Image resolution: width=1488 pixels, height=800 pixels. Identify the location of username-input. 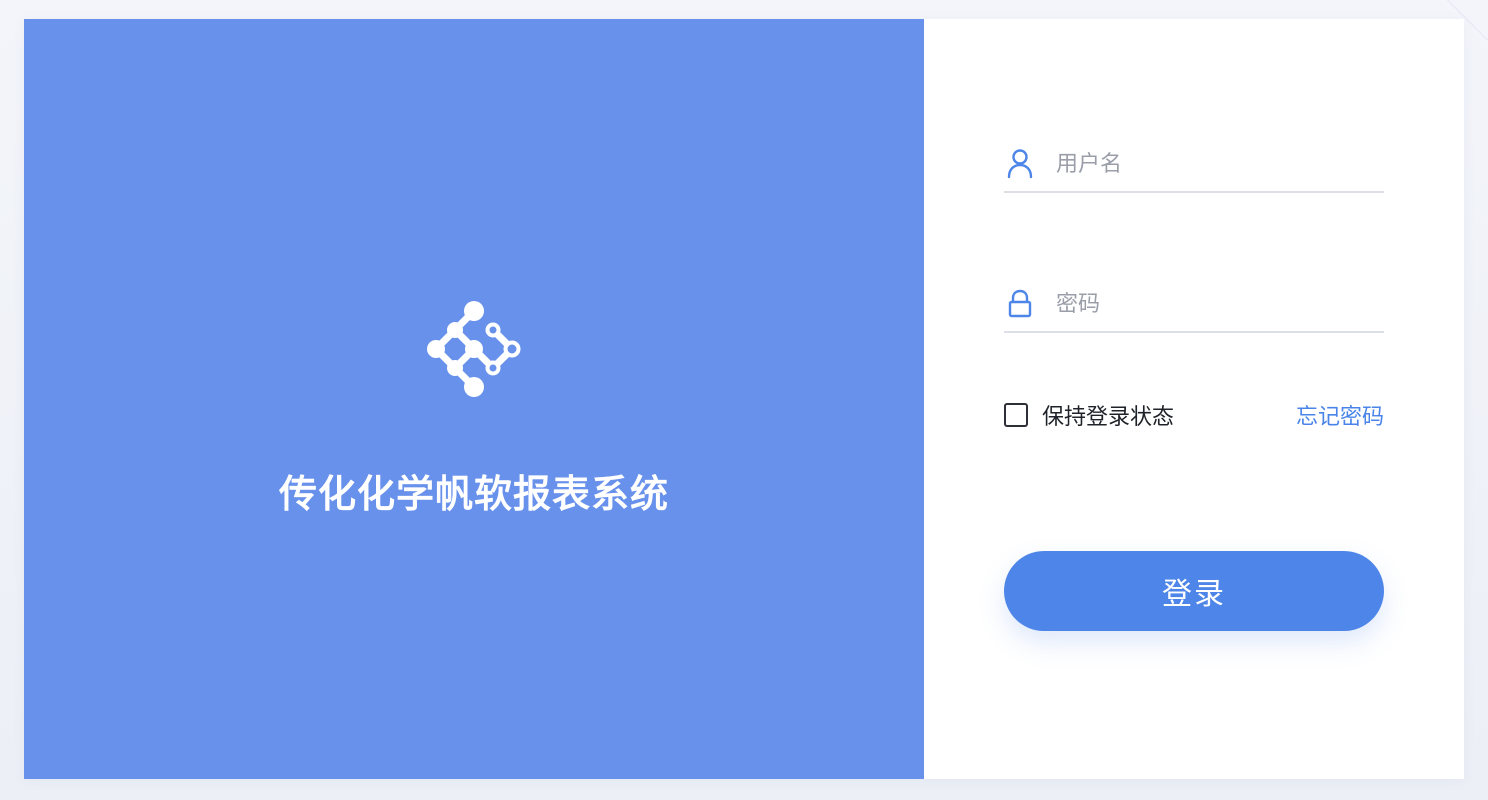
(1206, 164).